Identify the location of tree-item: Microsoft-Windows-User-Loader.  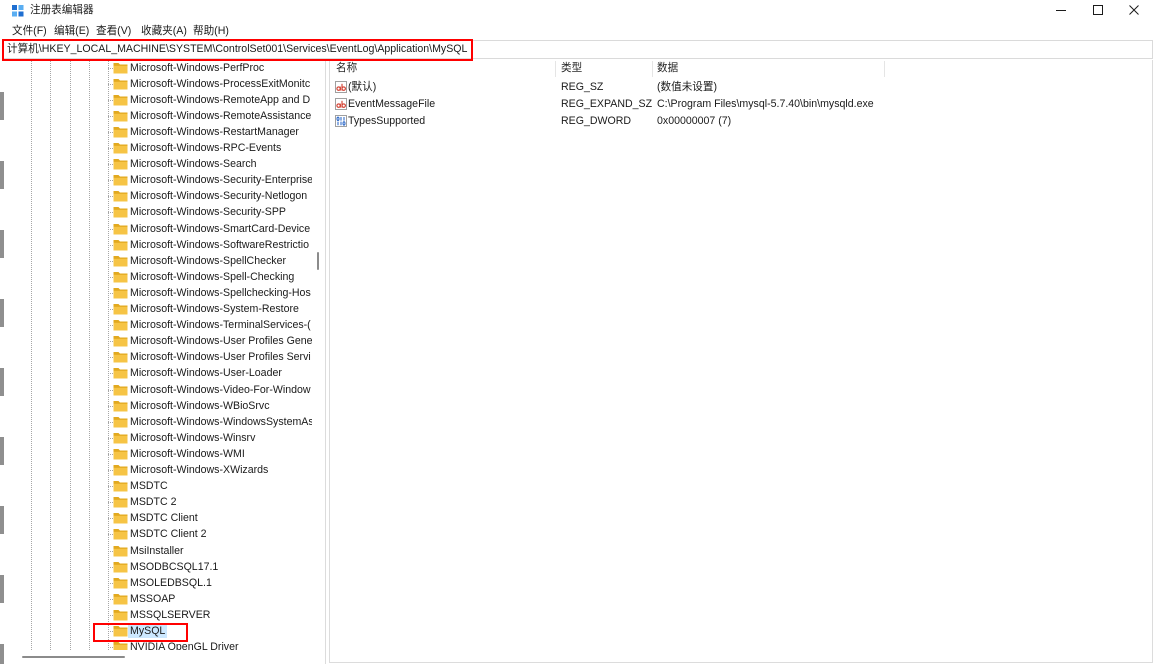
(156, 373).